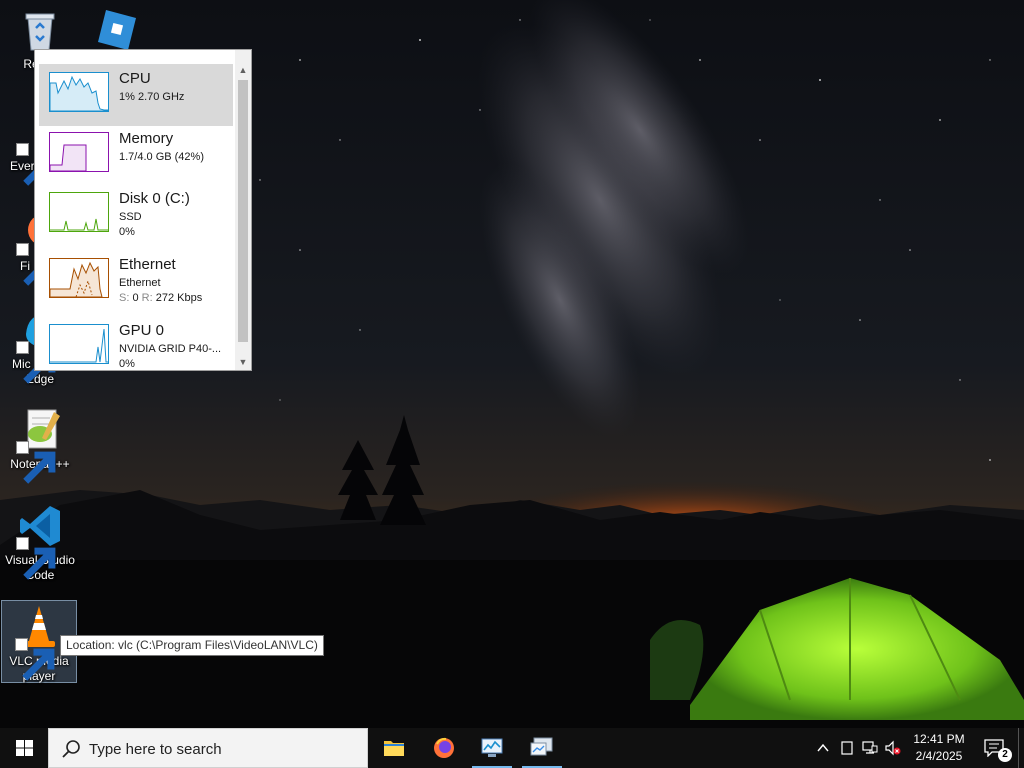 The height and width of the screenshot is (768, 1024). I want to click on perf-item-detail: 1.7/4.0 GB (42%), so click(161, 157).